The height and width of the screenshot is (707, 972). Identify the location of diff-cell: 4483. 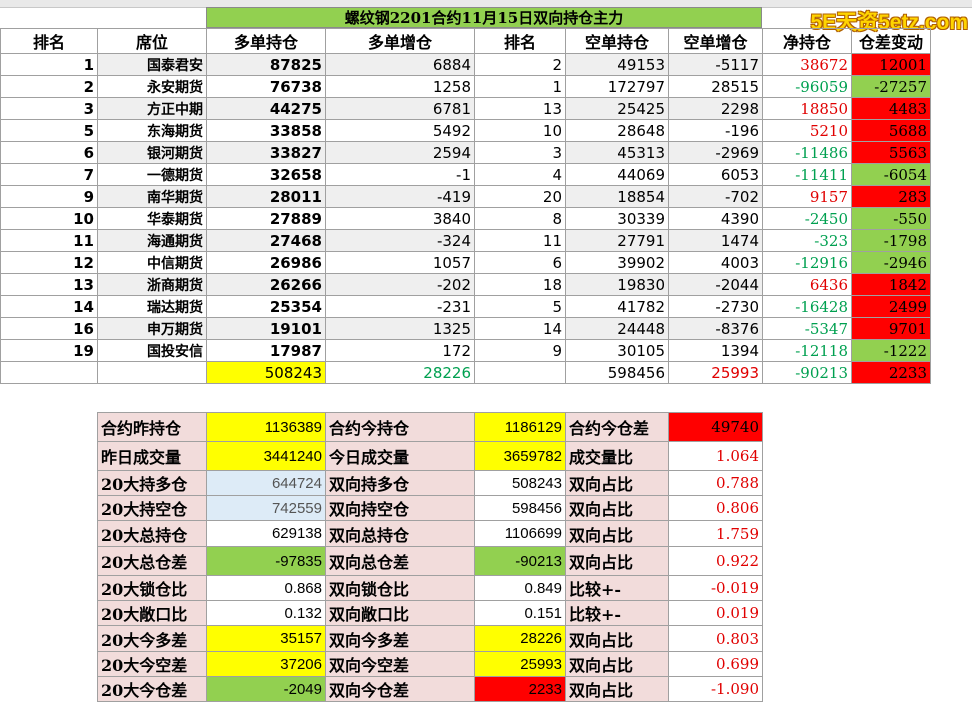
(891, 108).